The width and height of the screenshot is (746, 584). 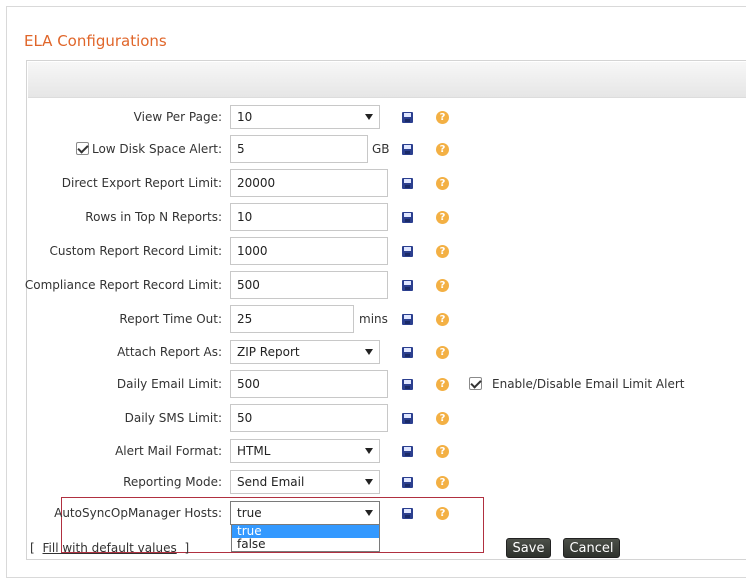 I want to click on autosync-opmanager-hosts-select: true, so click(x=305, y=513).